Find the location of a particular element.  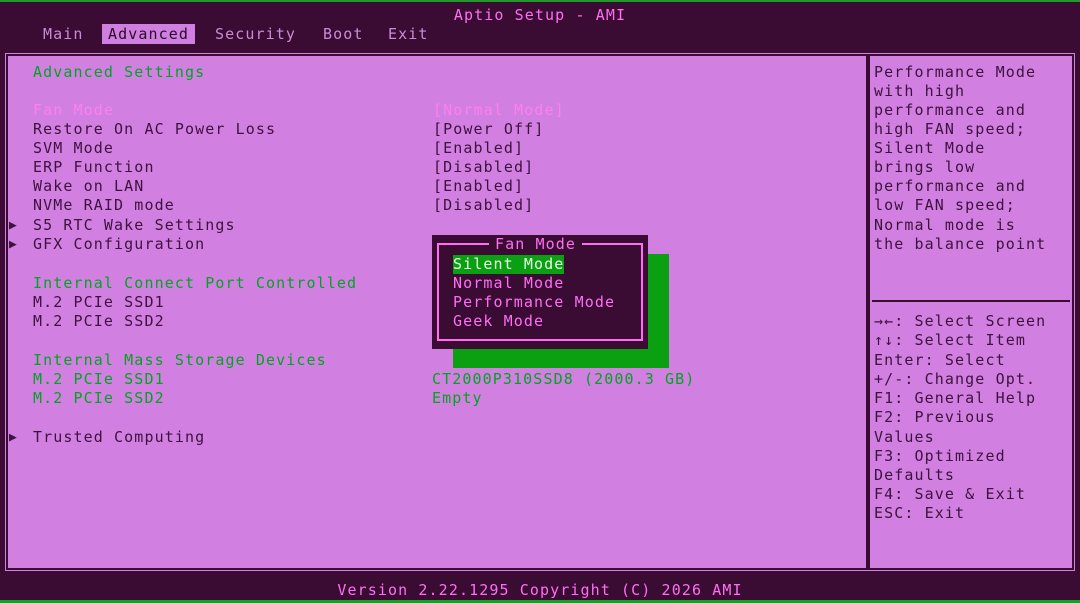

mass-storage-label: M.2 PCIe SSD2 is located at coordinates (99, 398).